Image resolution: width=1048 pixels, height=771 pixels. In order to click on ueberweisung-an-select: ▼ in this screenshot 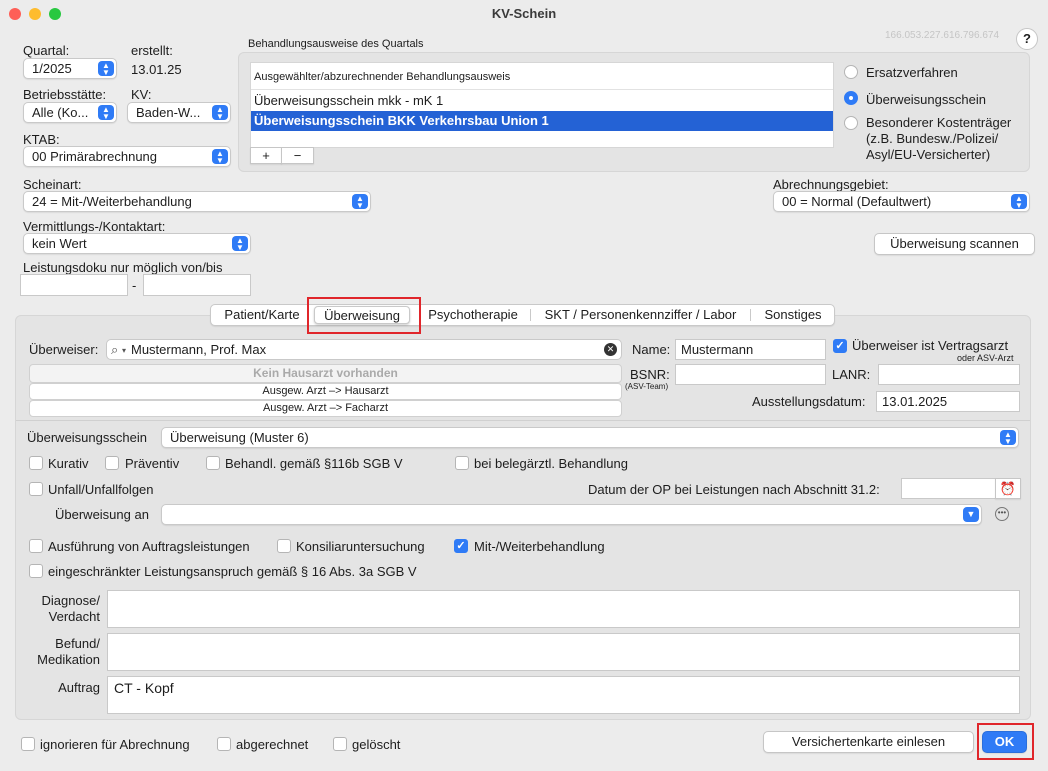, I will do `click(571, 514)`.